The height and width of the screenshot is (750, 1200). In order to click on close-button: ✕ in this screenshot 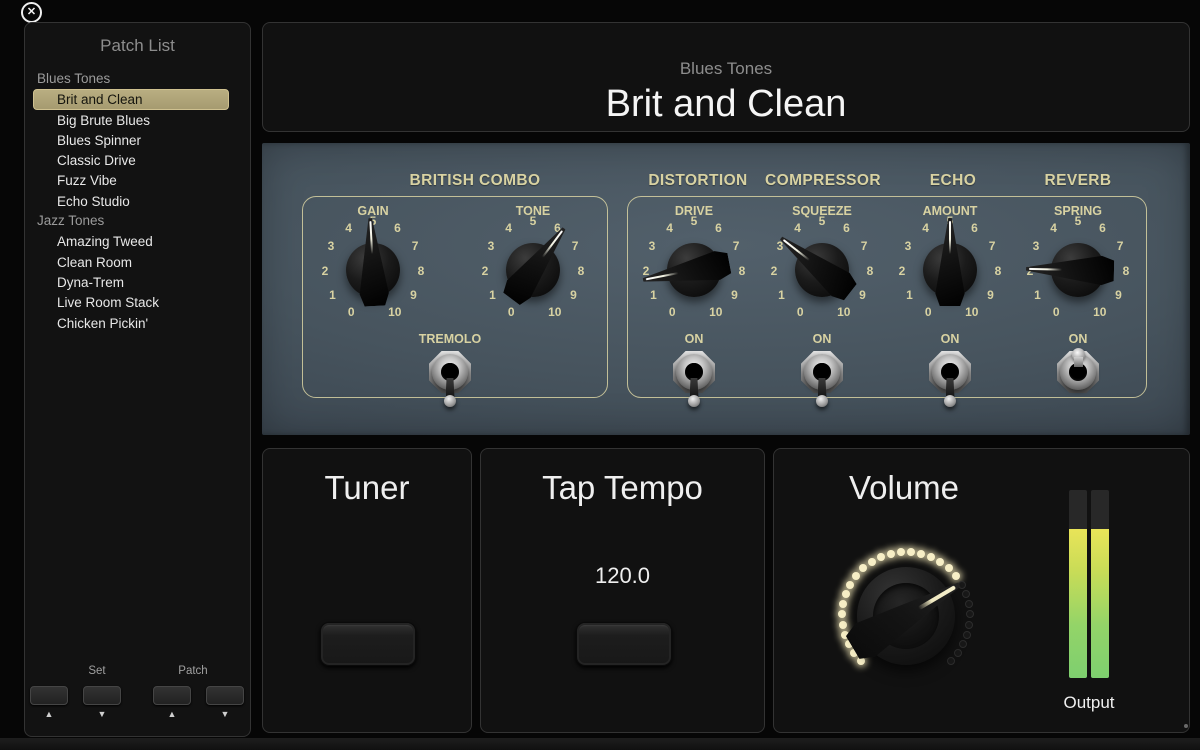, I will do `click(31, 12)`.